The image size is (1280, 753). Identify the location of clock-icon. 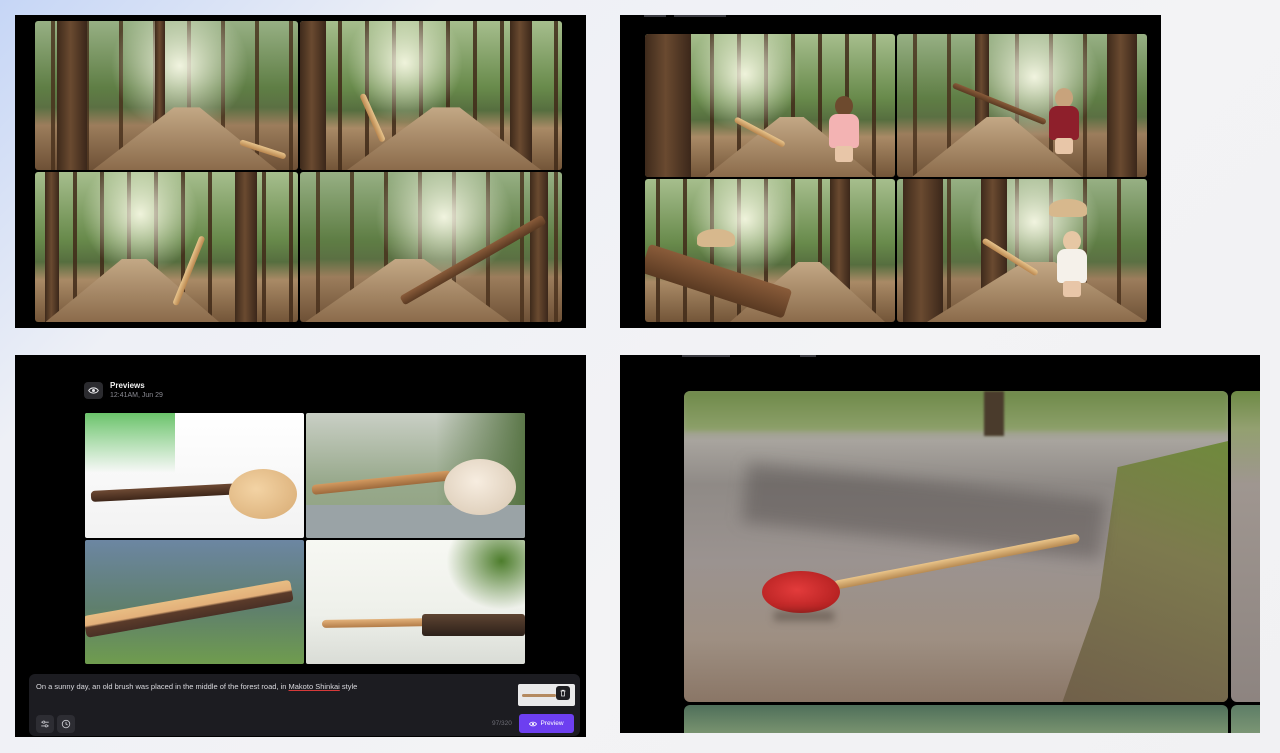
(66, 724).